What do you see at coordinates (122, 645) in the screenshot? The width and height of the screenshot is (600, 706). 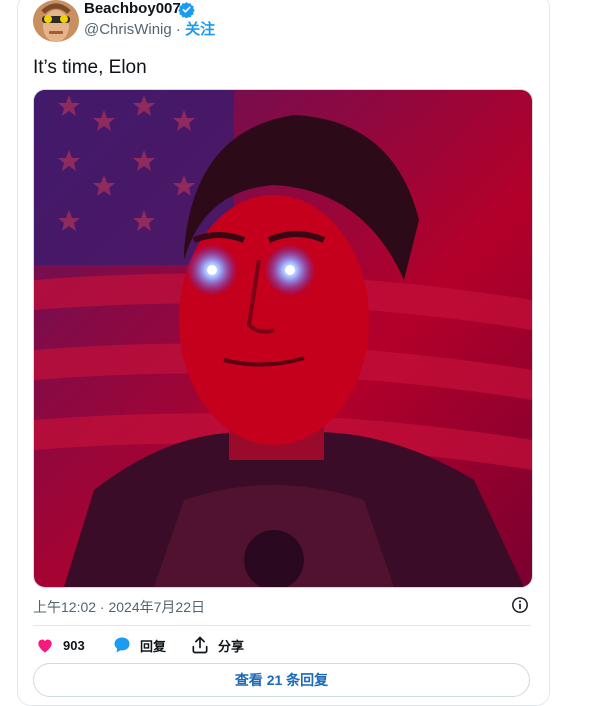 I see `reply-bubble-icon` at bounding box center [122, 645].